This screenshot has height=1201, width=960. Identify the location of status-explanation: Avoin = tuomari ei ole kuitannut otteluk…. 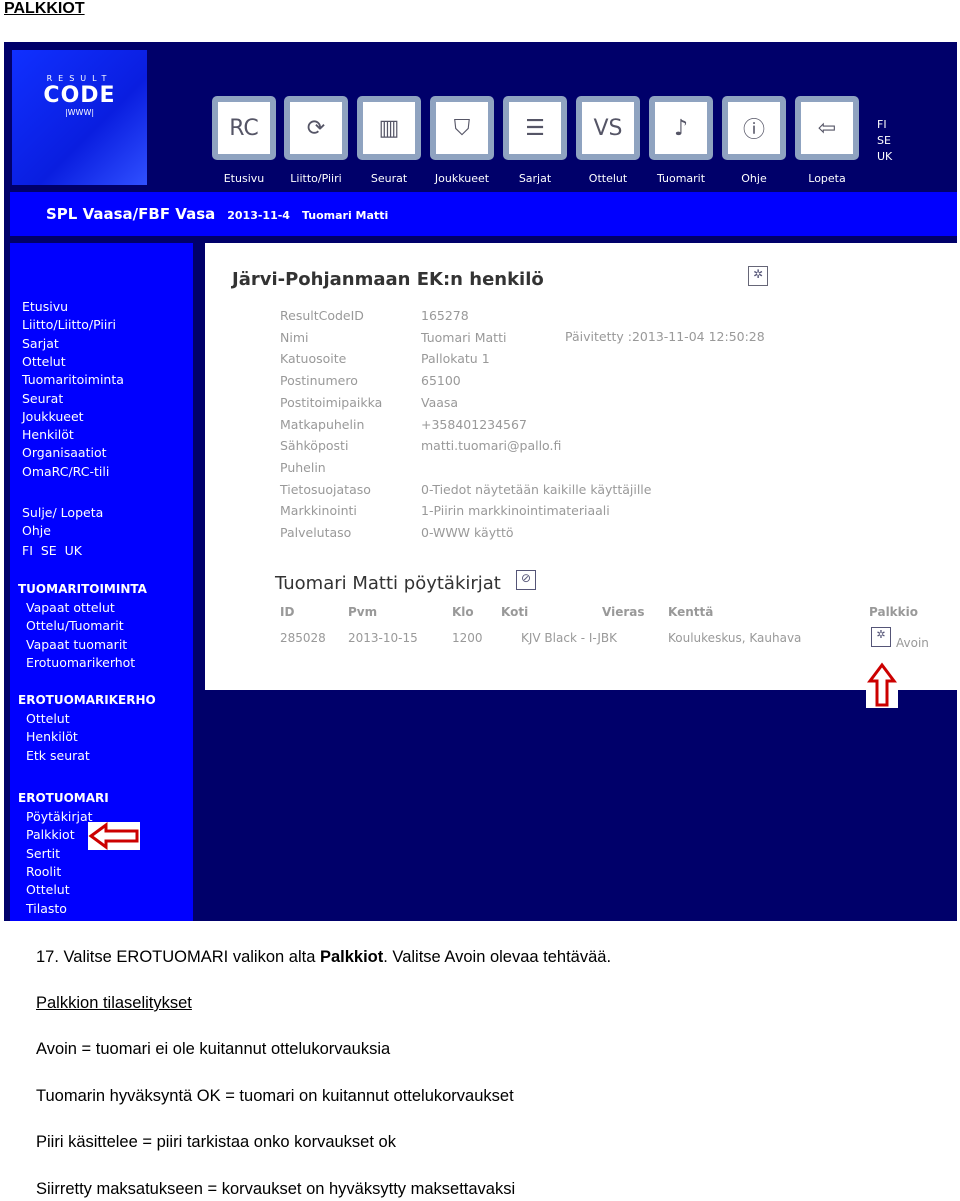
(213, 1049).